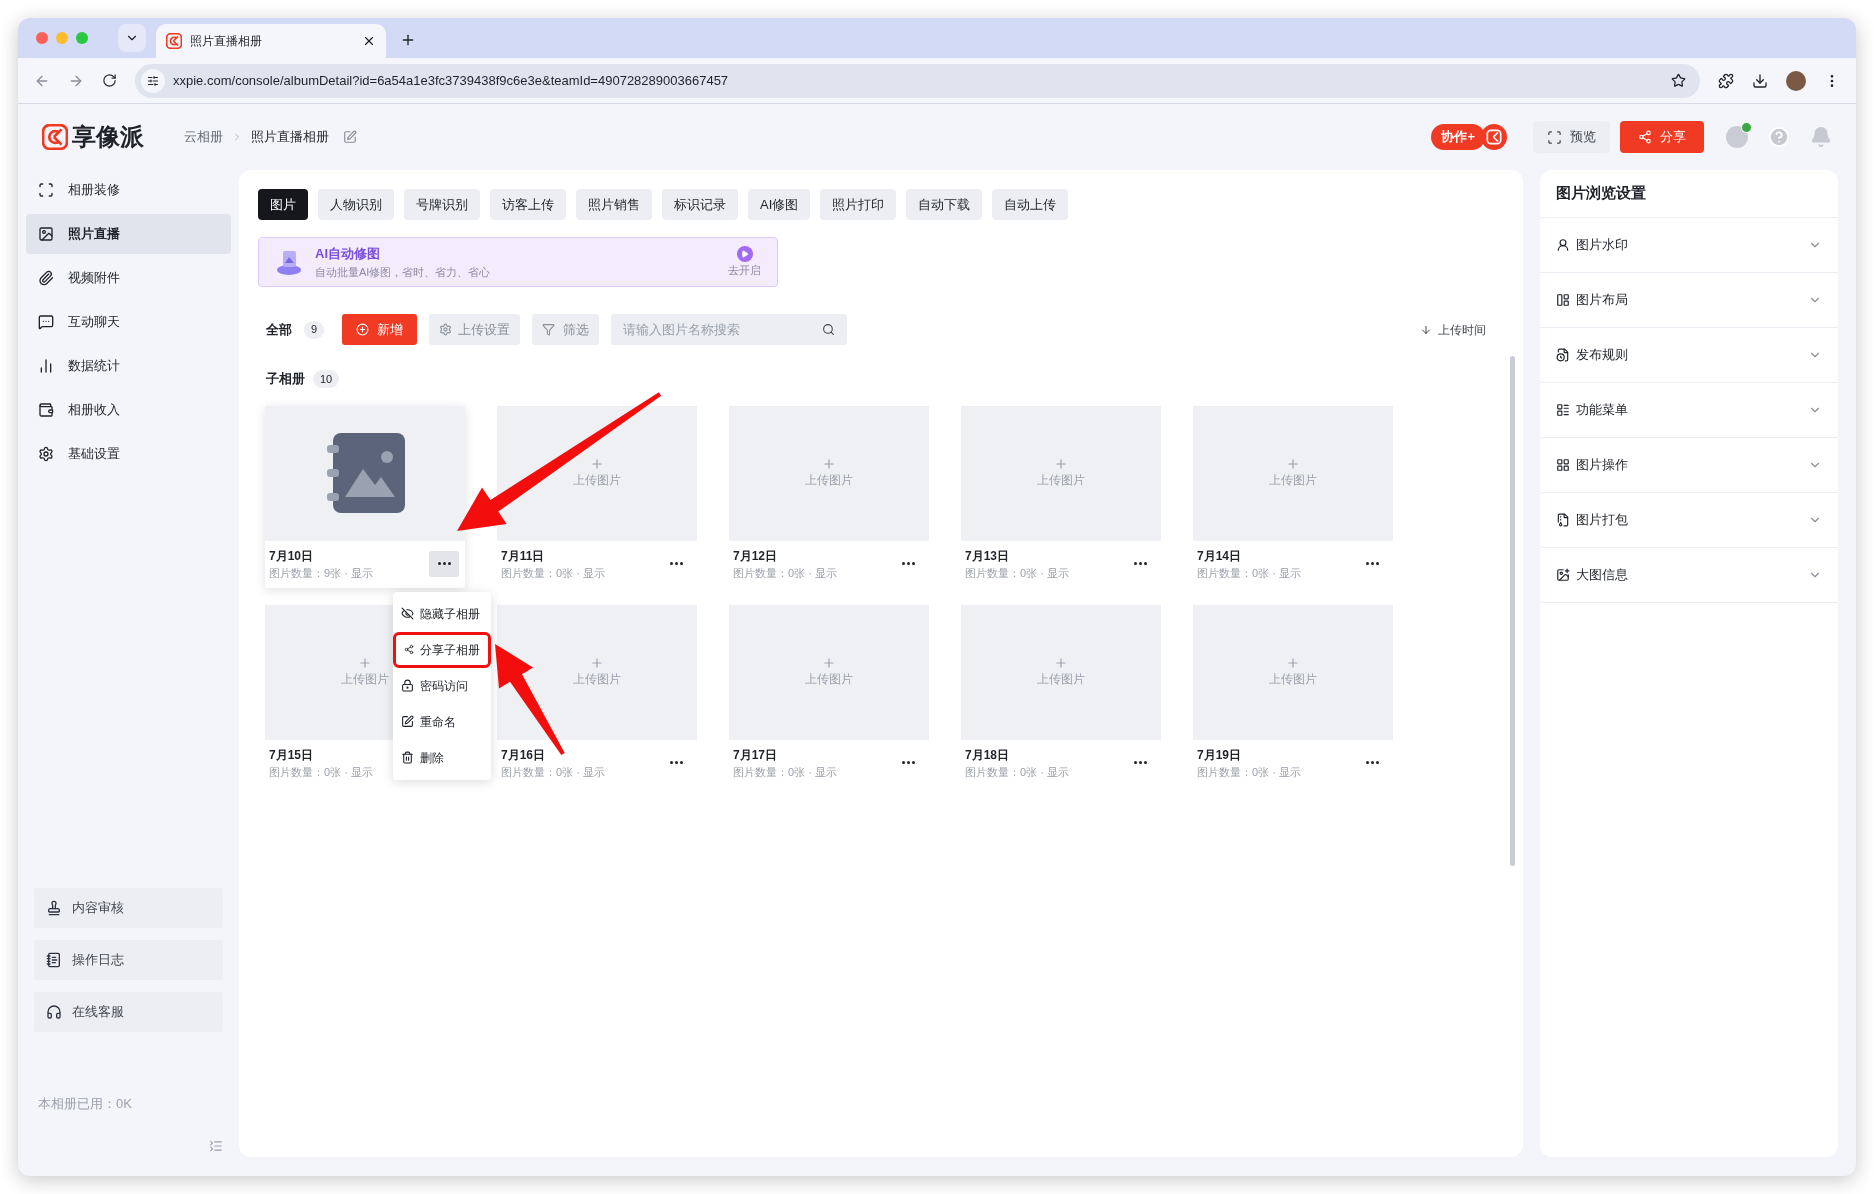 The width and height of the screenshot is (1874, 1194). I want to click on sort-button: 上传时间, so click(1453, 329).